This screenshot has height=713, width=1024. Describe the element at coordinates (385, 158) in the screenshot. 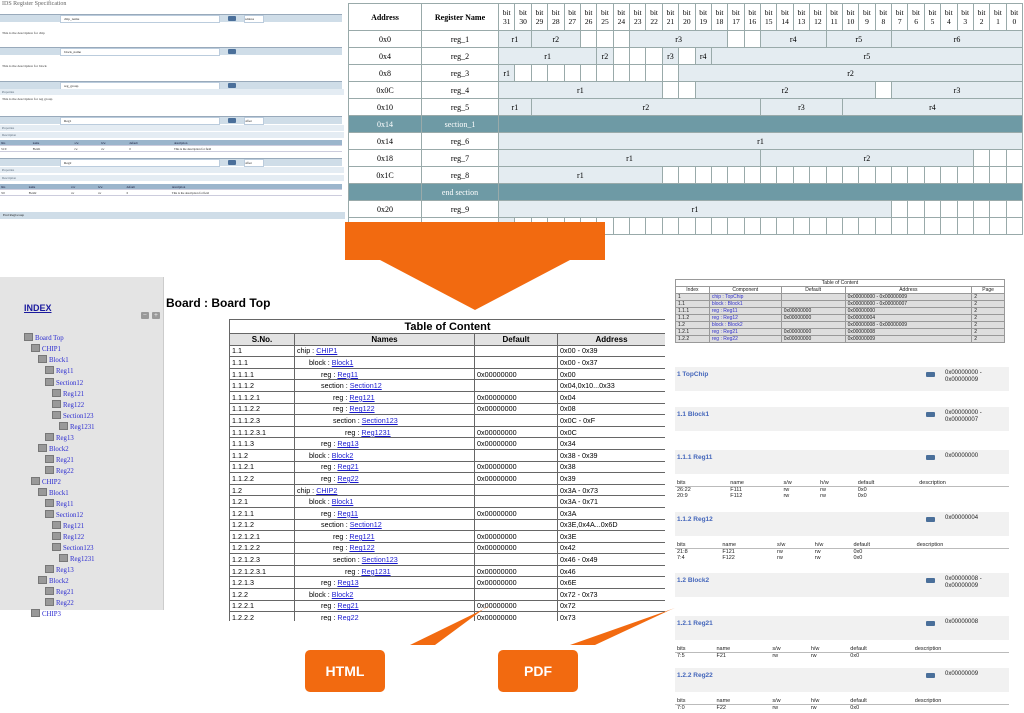

I see `register-address: 0x18` at that location.